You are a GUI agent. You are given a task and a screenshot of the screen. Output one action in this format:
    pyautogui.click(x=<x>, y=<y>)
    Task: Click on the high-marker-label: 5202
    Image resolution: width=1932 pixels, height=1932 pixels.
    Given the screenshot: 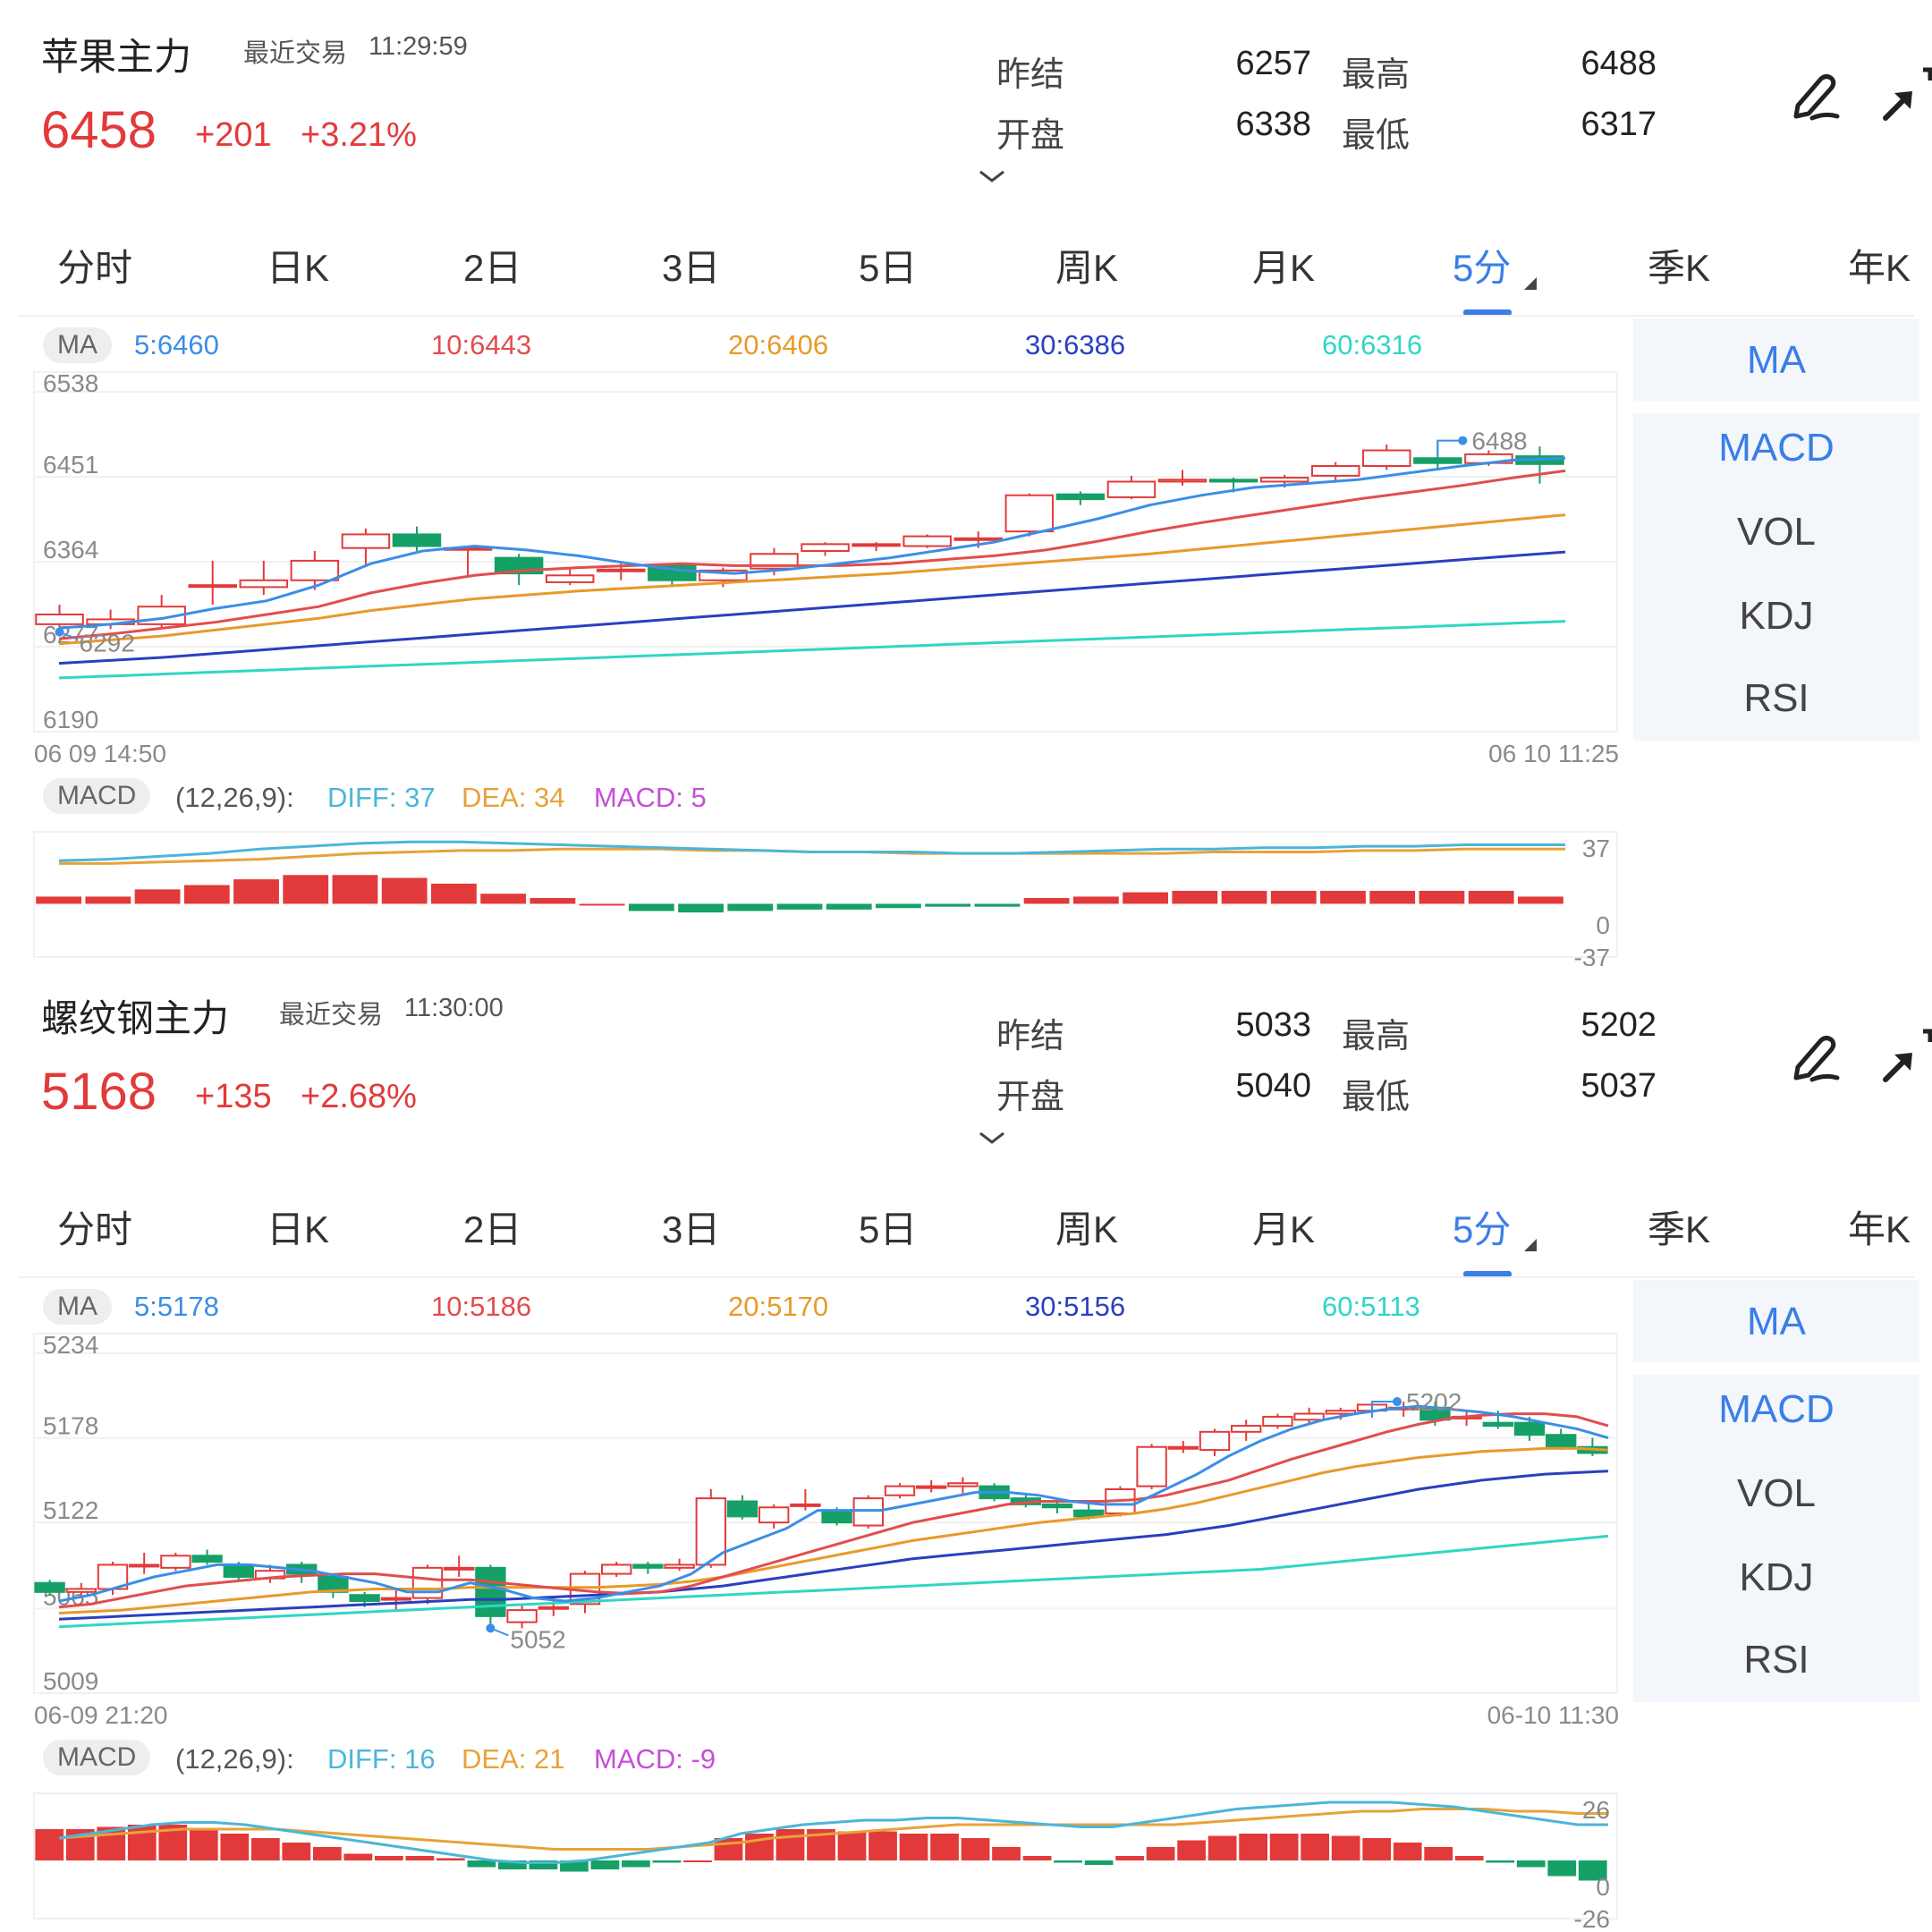 What is the action you would take?
    pyautogui.click(x=1434, y=1402)
    